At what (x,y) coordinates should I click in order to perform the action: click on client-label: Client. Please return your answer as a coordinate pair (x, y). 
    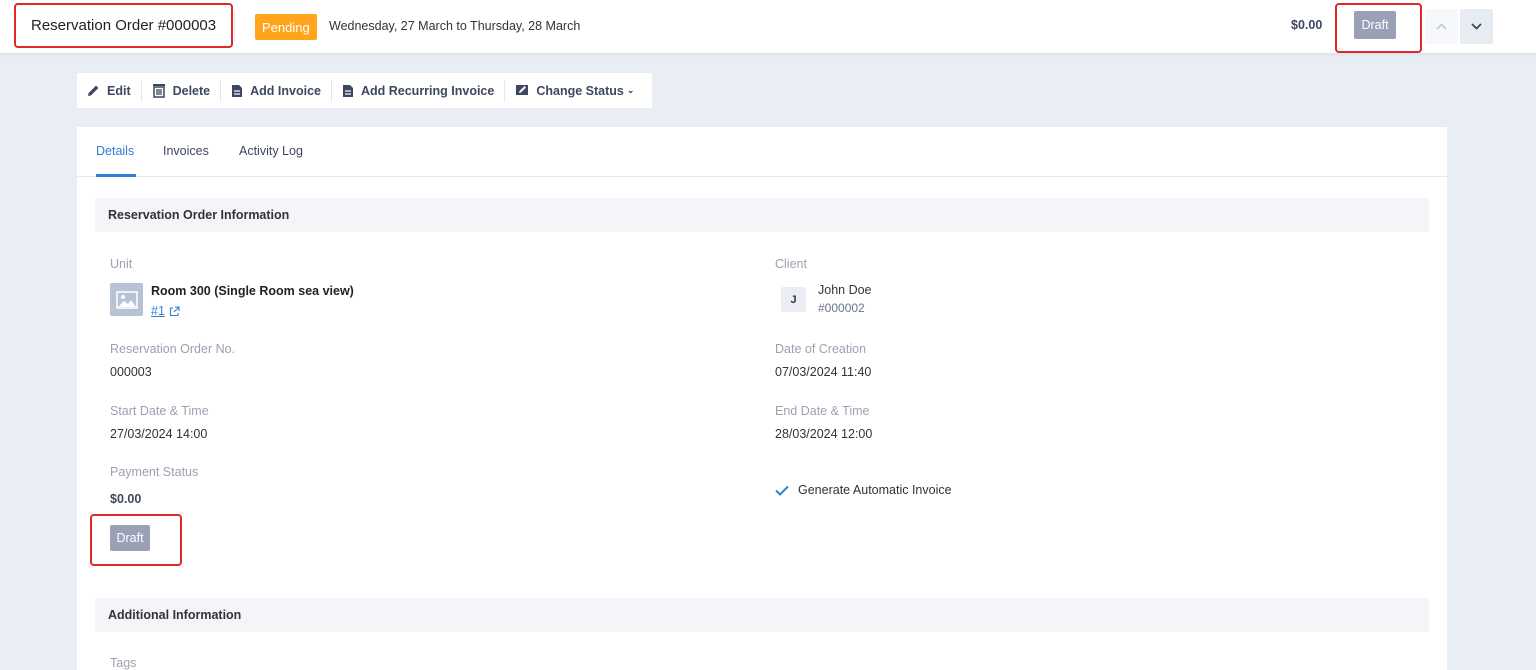
    Looking at the image, I should click on (791, 264).